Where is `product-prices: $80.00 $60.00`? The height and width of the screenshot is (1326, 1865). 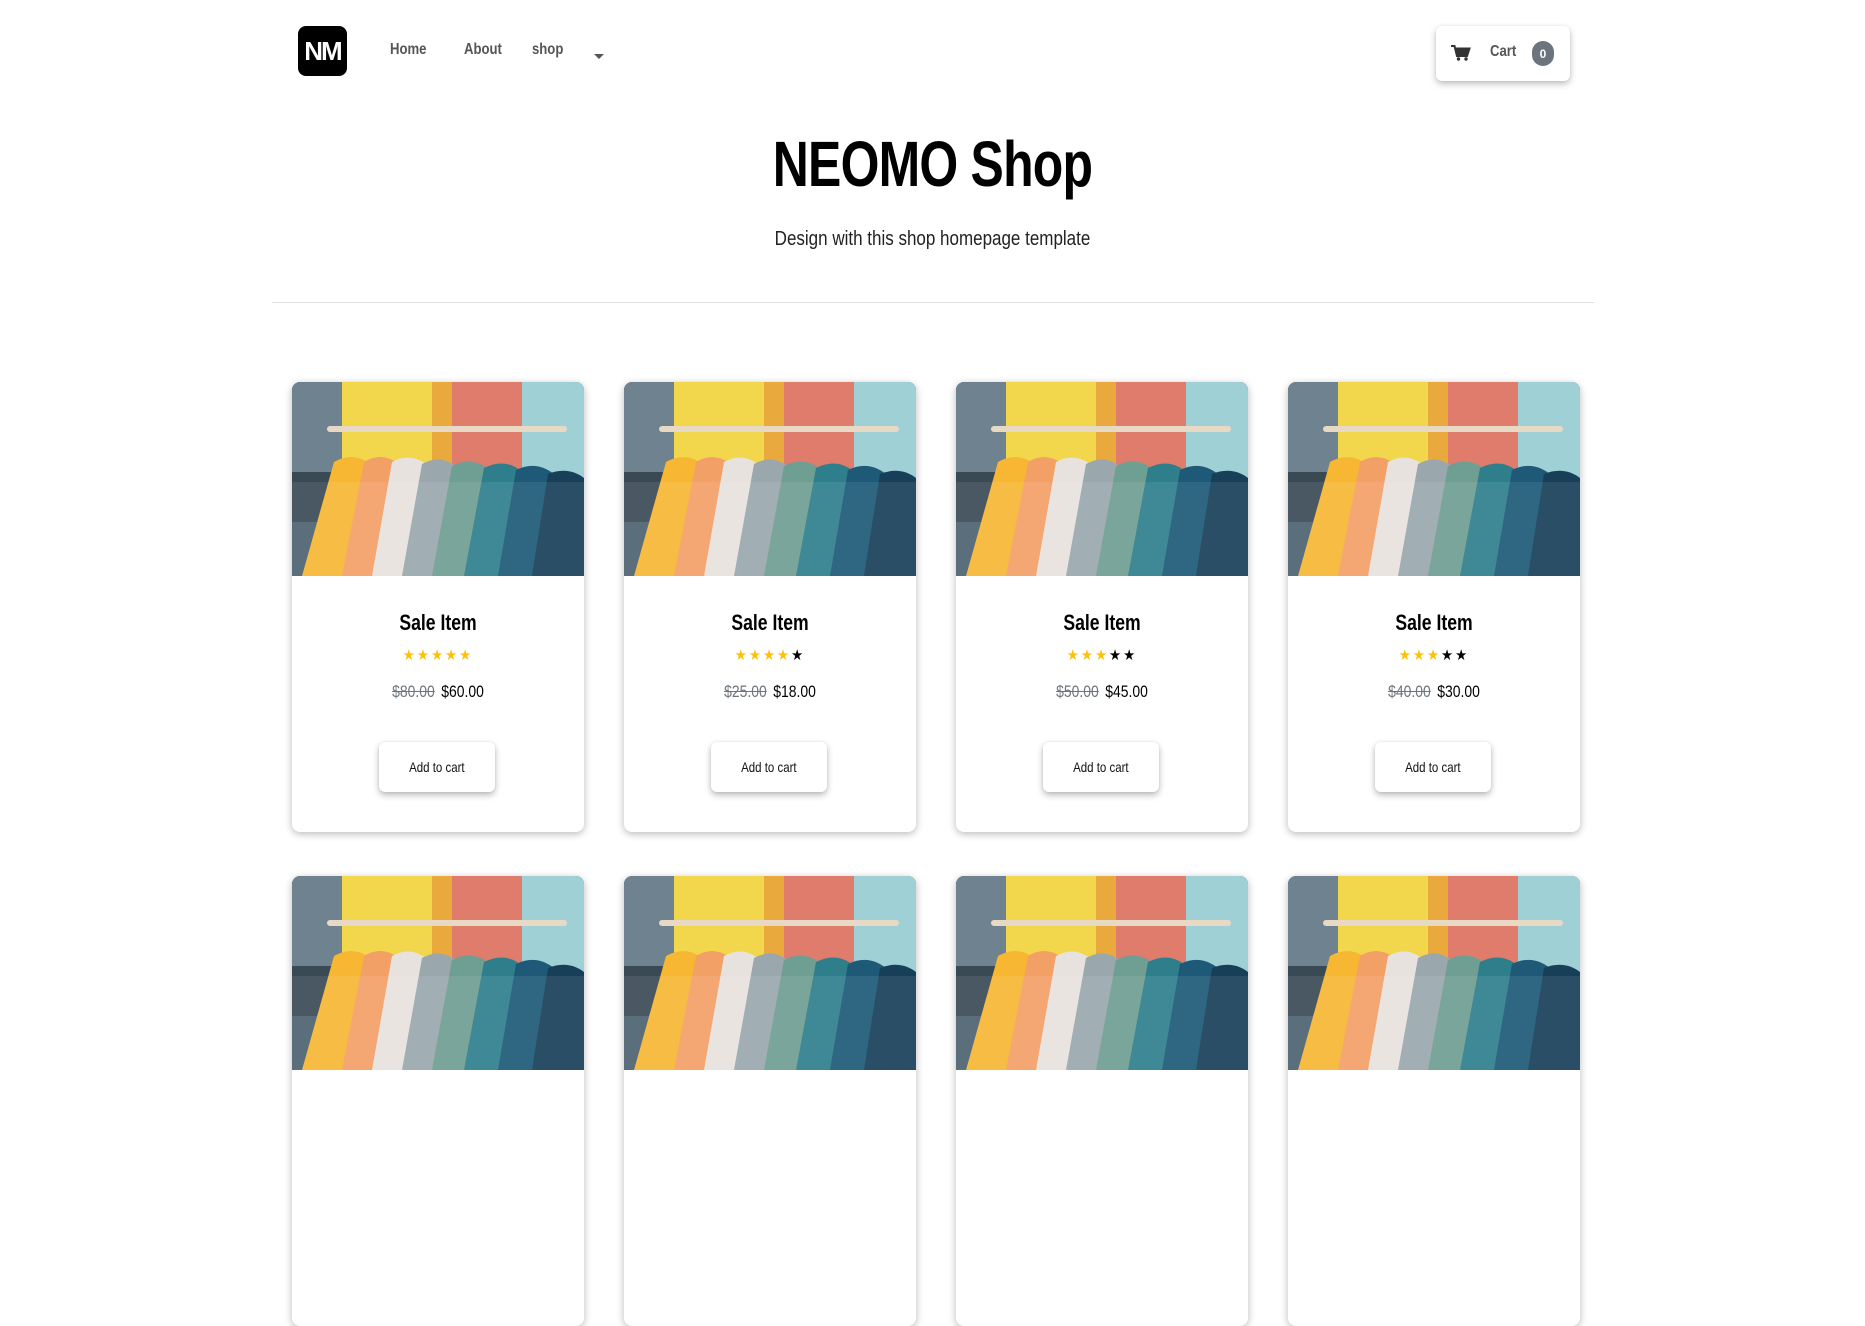 product-prices: $80.00 $60.00 is located at coordinates (437, 692).